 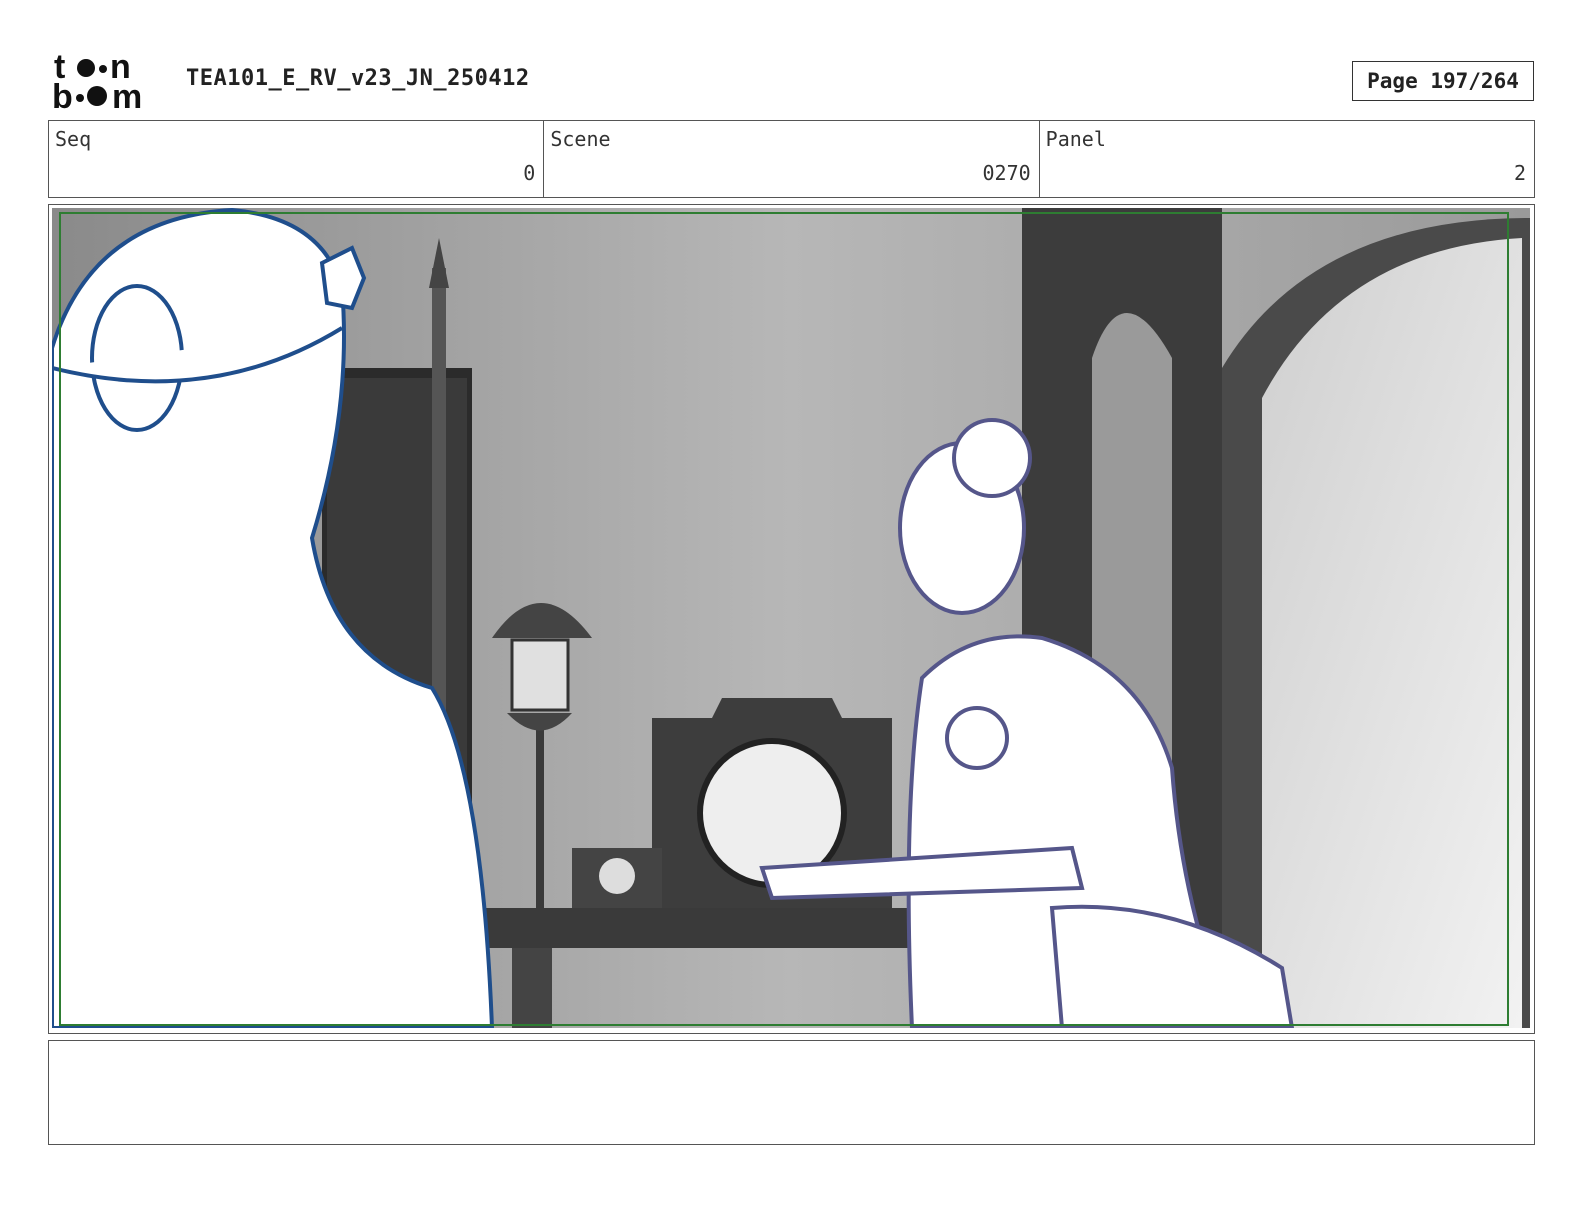 I want to click on toon-boom-logo: t n b m, so click(x=108, y=82).